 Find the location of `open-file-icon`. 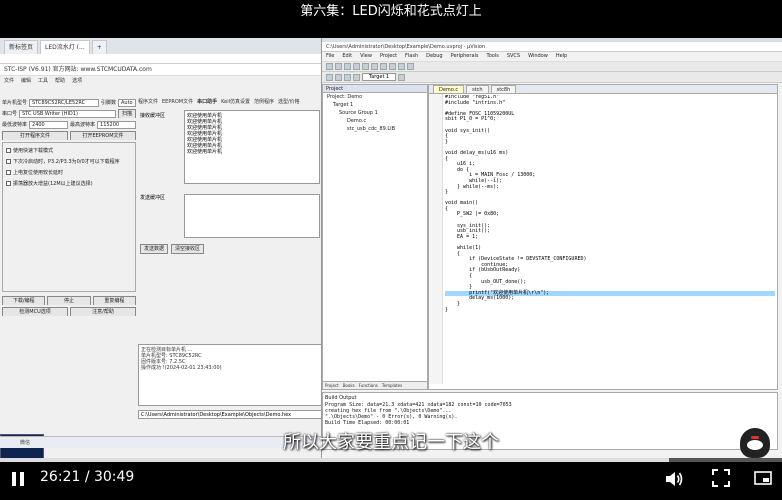

open-file-icon is located at coordinates (338, 66).